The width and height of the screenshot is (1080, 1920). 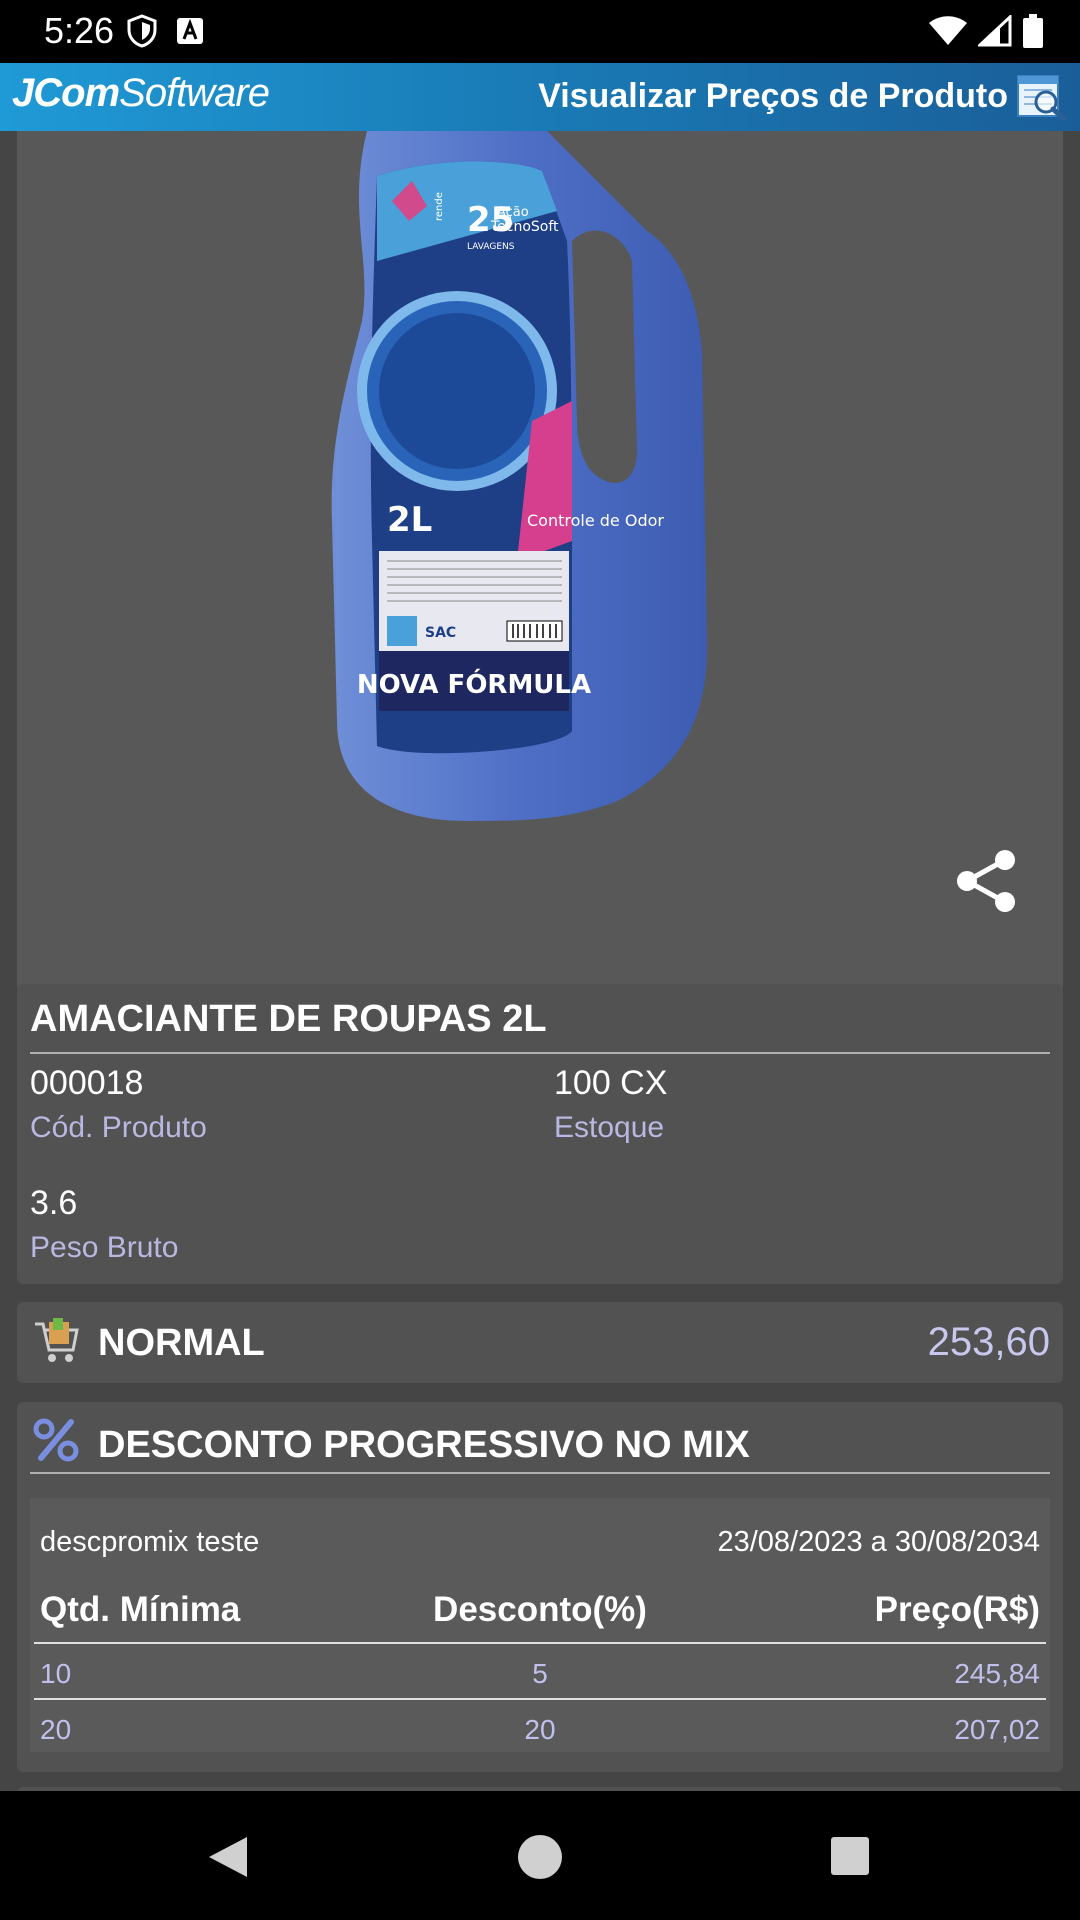 What do you see at coordinates (773, 96) in the screenshot?
I see `page-title: Visualizar Preços de Produto` at bounding box center [773, 96].